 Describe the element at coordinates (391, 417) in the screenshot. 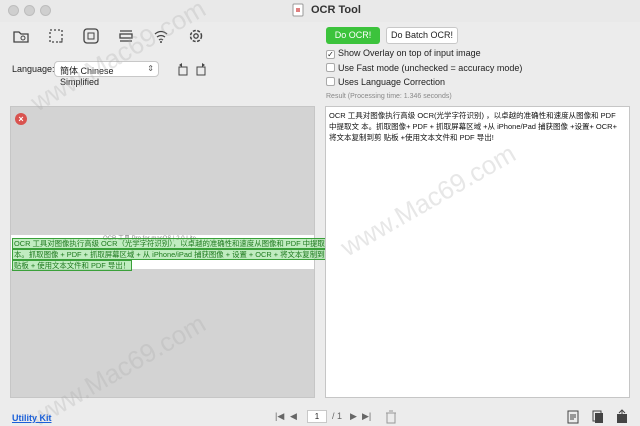

I see `trash-icon` at that location.